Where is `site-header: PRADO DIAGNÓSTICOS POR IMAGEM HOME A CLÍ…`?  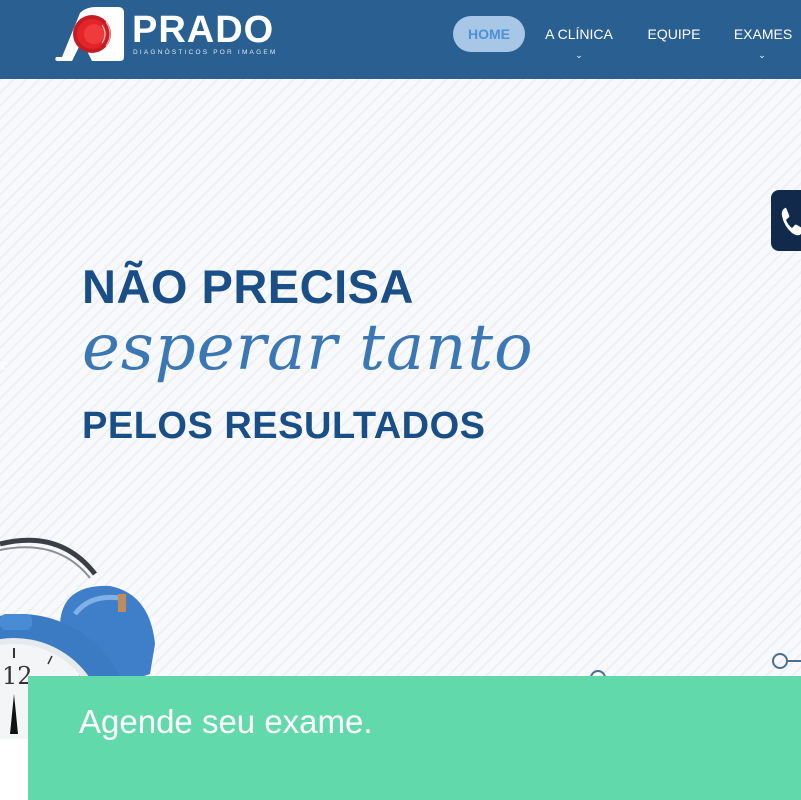
site-header: PRADO DIAGNÓSTICOS POR IMAGEM HOME A CLÍ… is located at coordinates (400, 39).